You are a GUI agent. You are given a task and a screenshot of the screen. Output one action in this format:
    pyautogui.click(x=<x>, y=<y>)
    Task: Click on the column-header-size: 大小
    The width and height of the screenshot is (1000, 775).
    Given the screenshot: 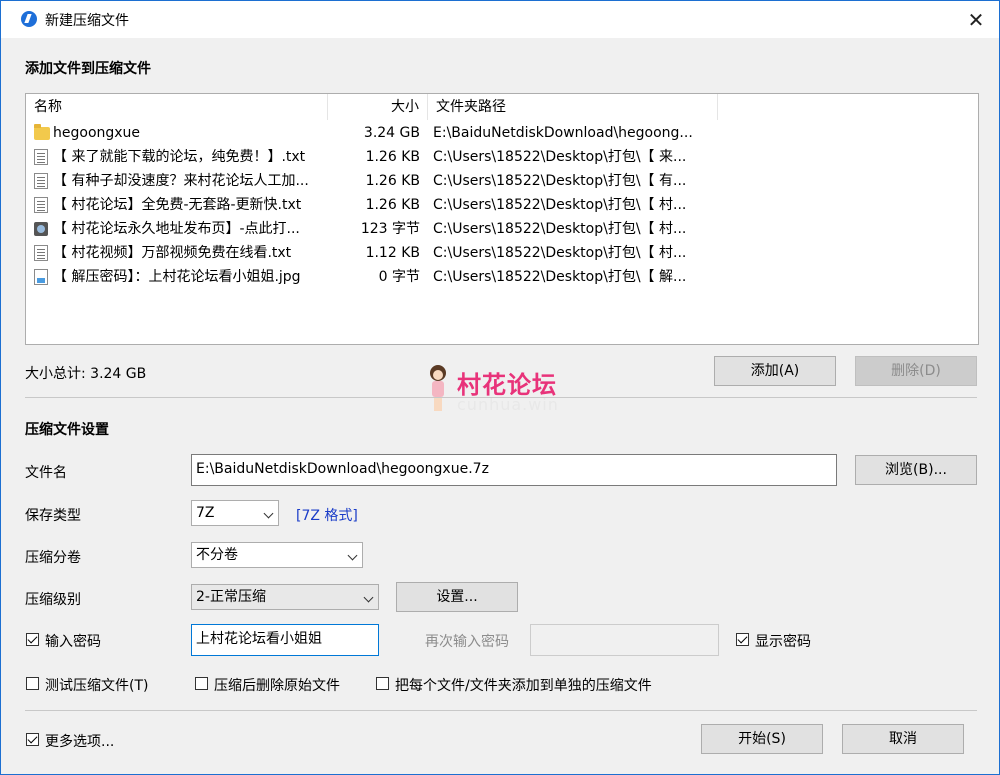 What is the action you would take?
    pyautogui.click(x=378, y=107)
    